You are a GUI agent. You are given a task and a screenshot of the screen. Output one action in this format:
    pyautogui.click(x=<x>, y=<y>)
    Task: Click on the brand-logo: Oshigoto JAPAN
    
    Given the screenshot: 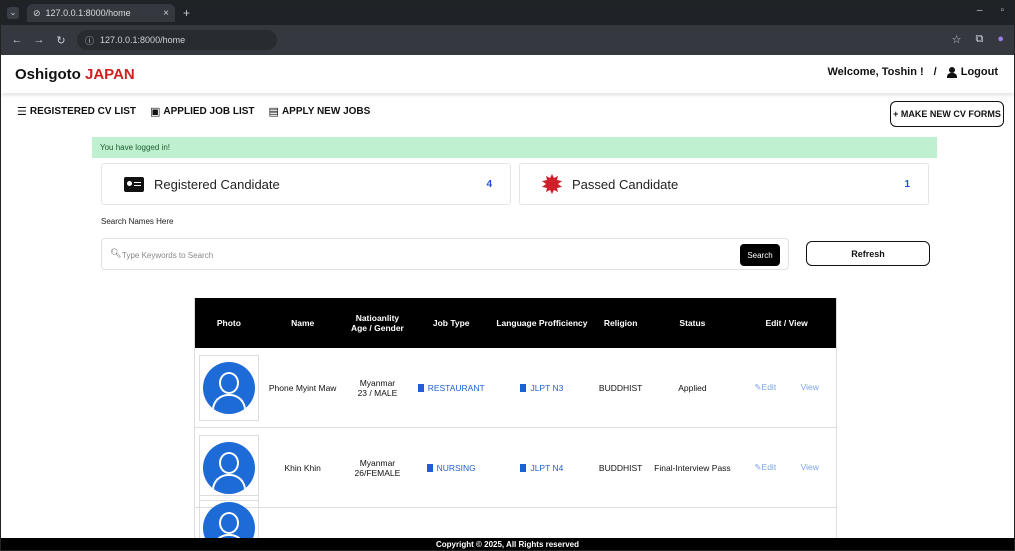 What is the action you would take?
    pyautogui.click(x=75, y=74)
    